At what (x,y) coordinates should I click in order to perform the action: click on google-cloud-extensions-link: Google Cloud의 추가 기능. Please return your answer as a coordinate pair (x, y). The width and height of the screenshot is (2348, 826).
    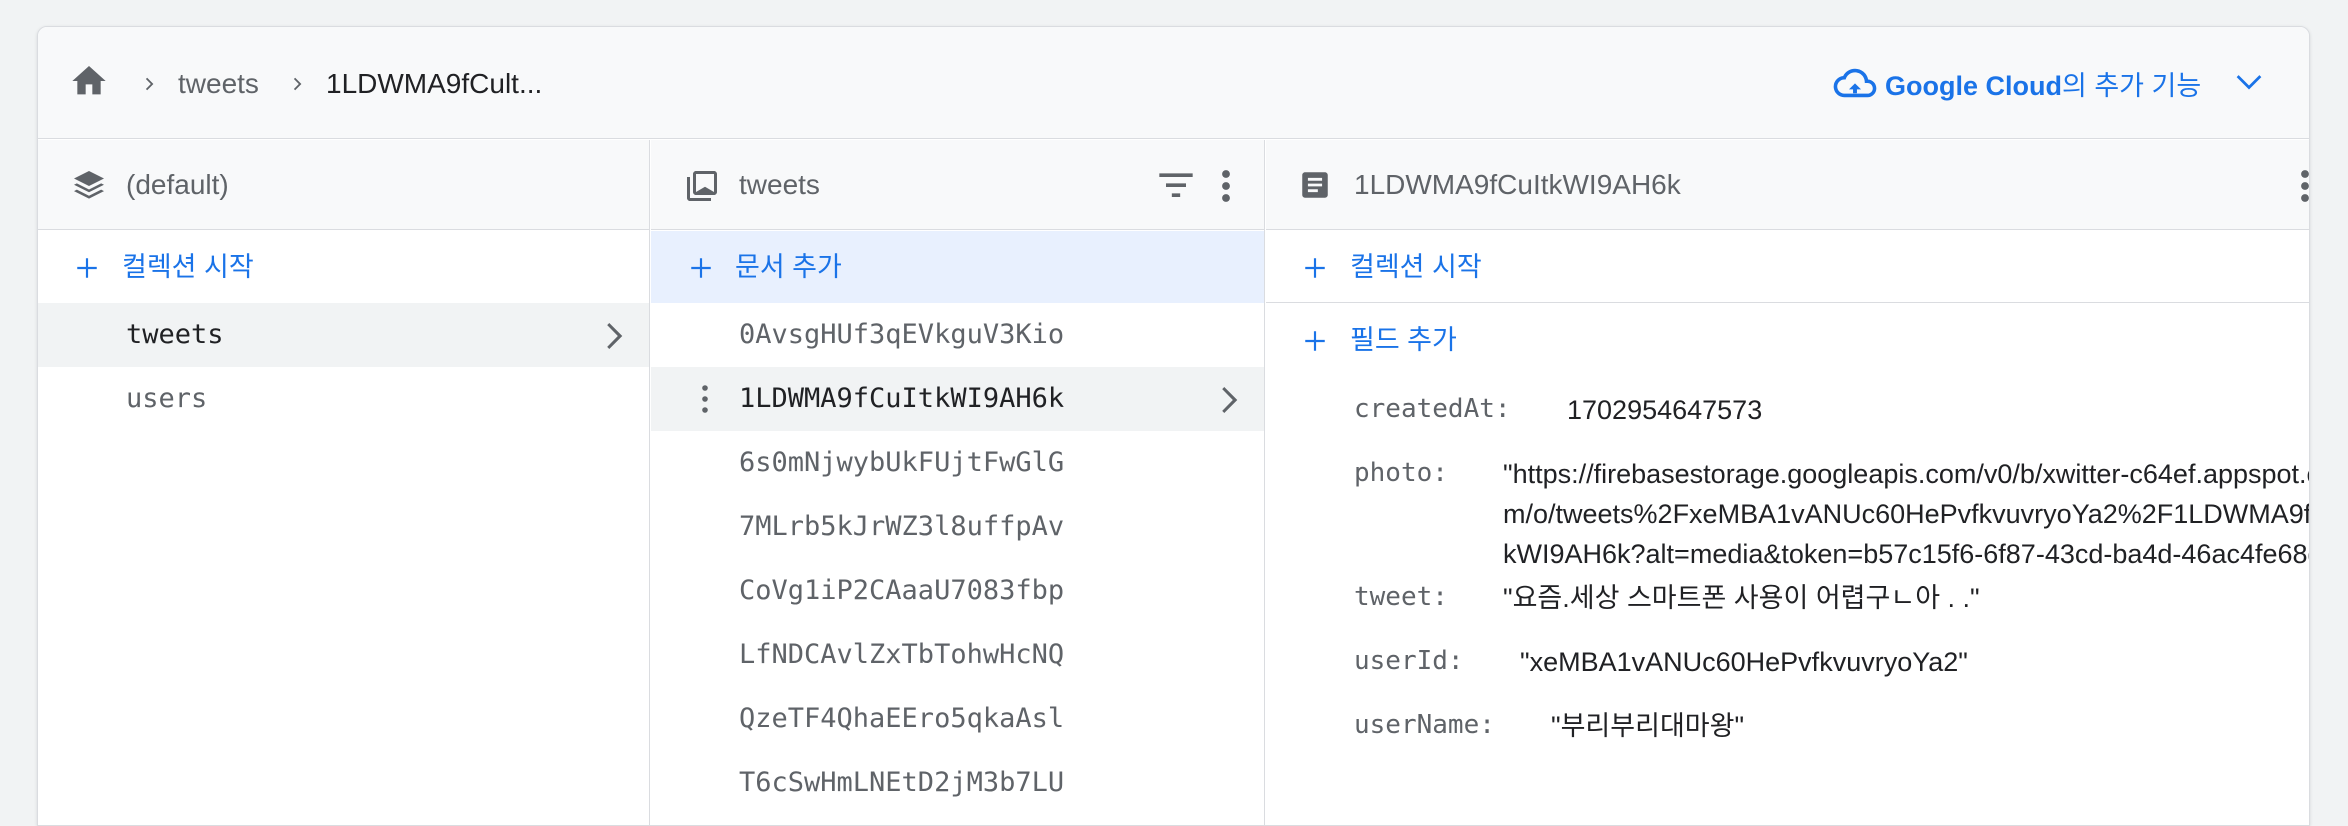
    Looking at the image, I should click on (2017, 83).